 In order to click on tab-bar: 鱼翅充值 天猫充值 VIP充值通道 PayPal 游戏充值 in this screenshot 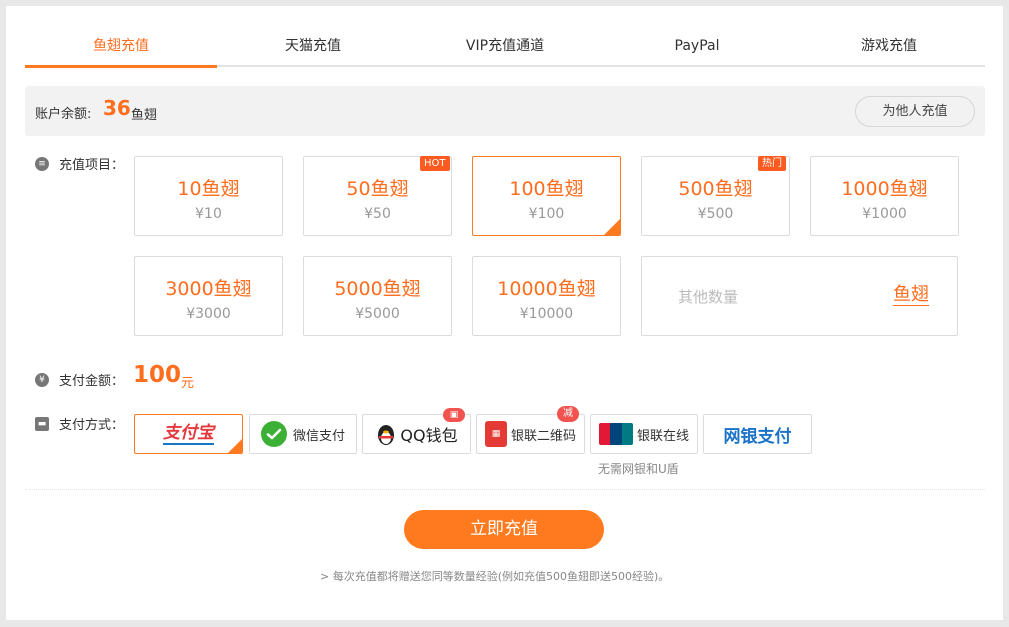, I will do `click(505, 49)`.